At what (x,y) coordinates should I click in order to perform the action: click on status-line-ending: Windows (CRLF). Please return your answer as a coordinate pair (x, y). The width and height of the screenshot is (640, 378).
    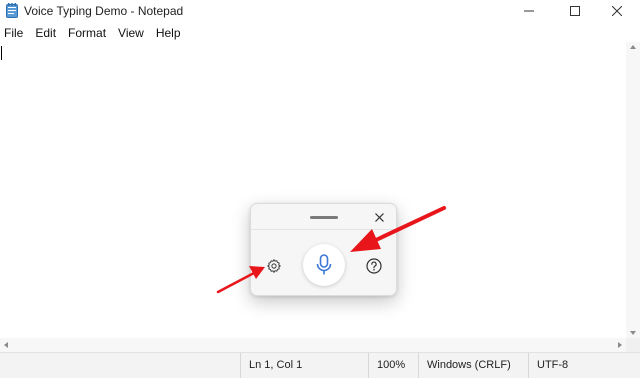
    Looking at the image, I should click on (473, 365).